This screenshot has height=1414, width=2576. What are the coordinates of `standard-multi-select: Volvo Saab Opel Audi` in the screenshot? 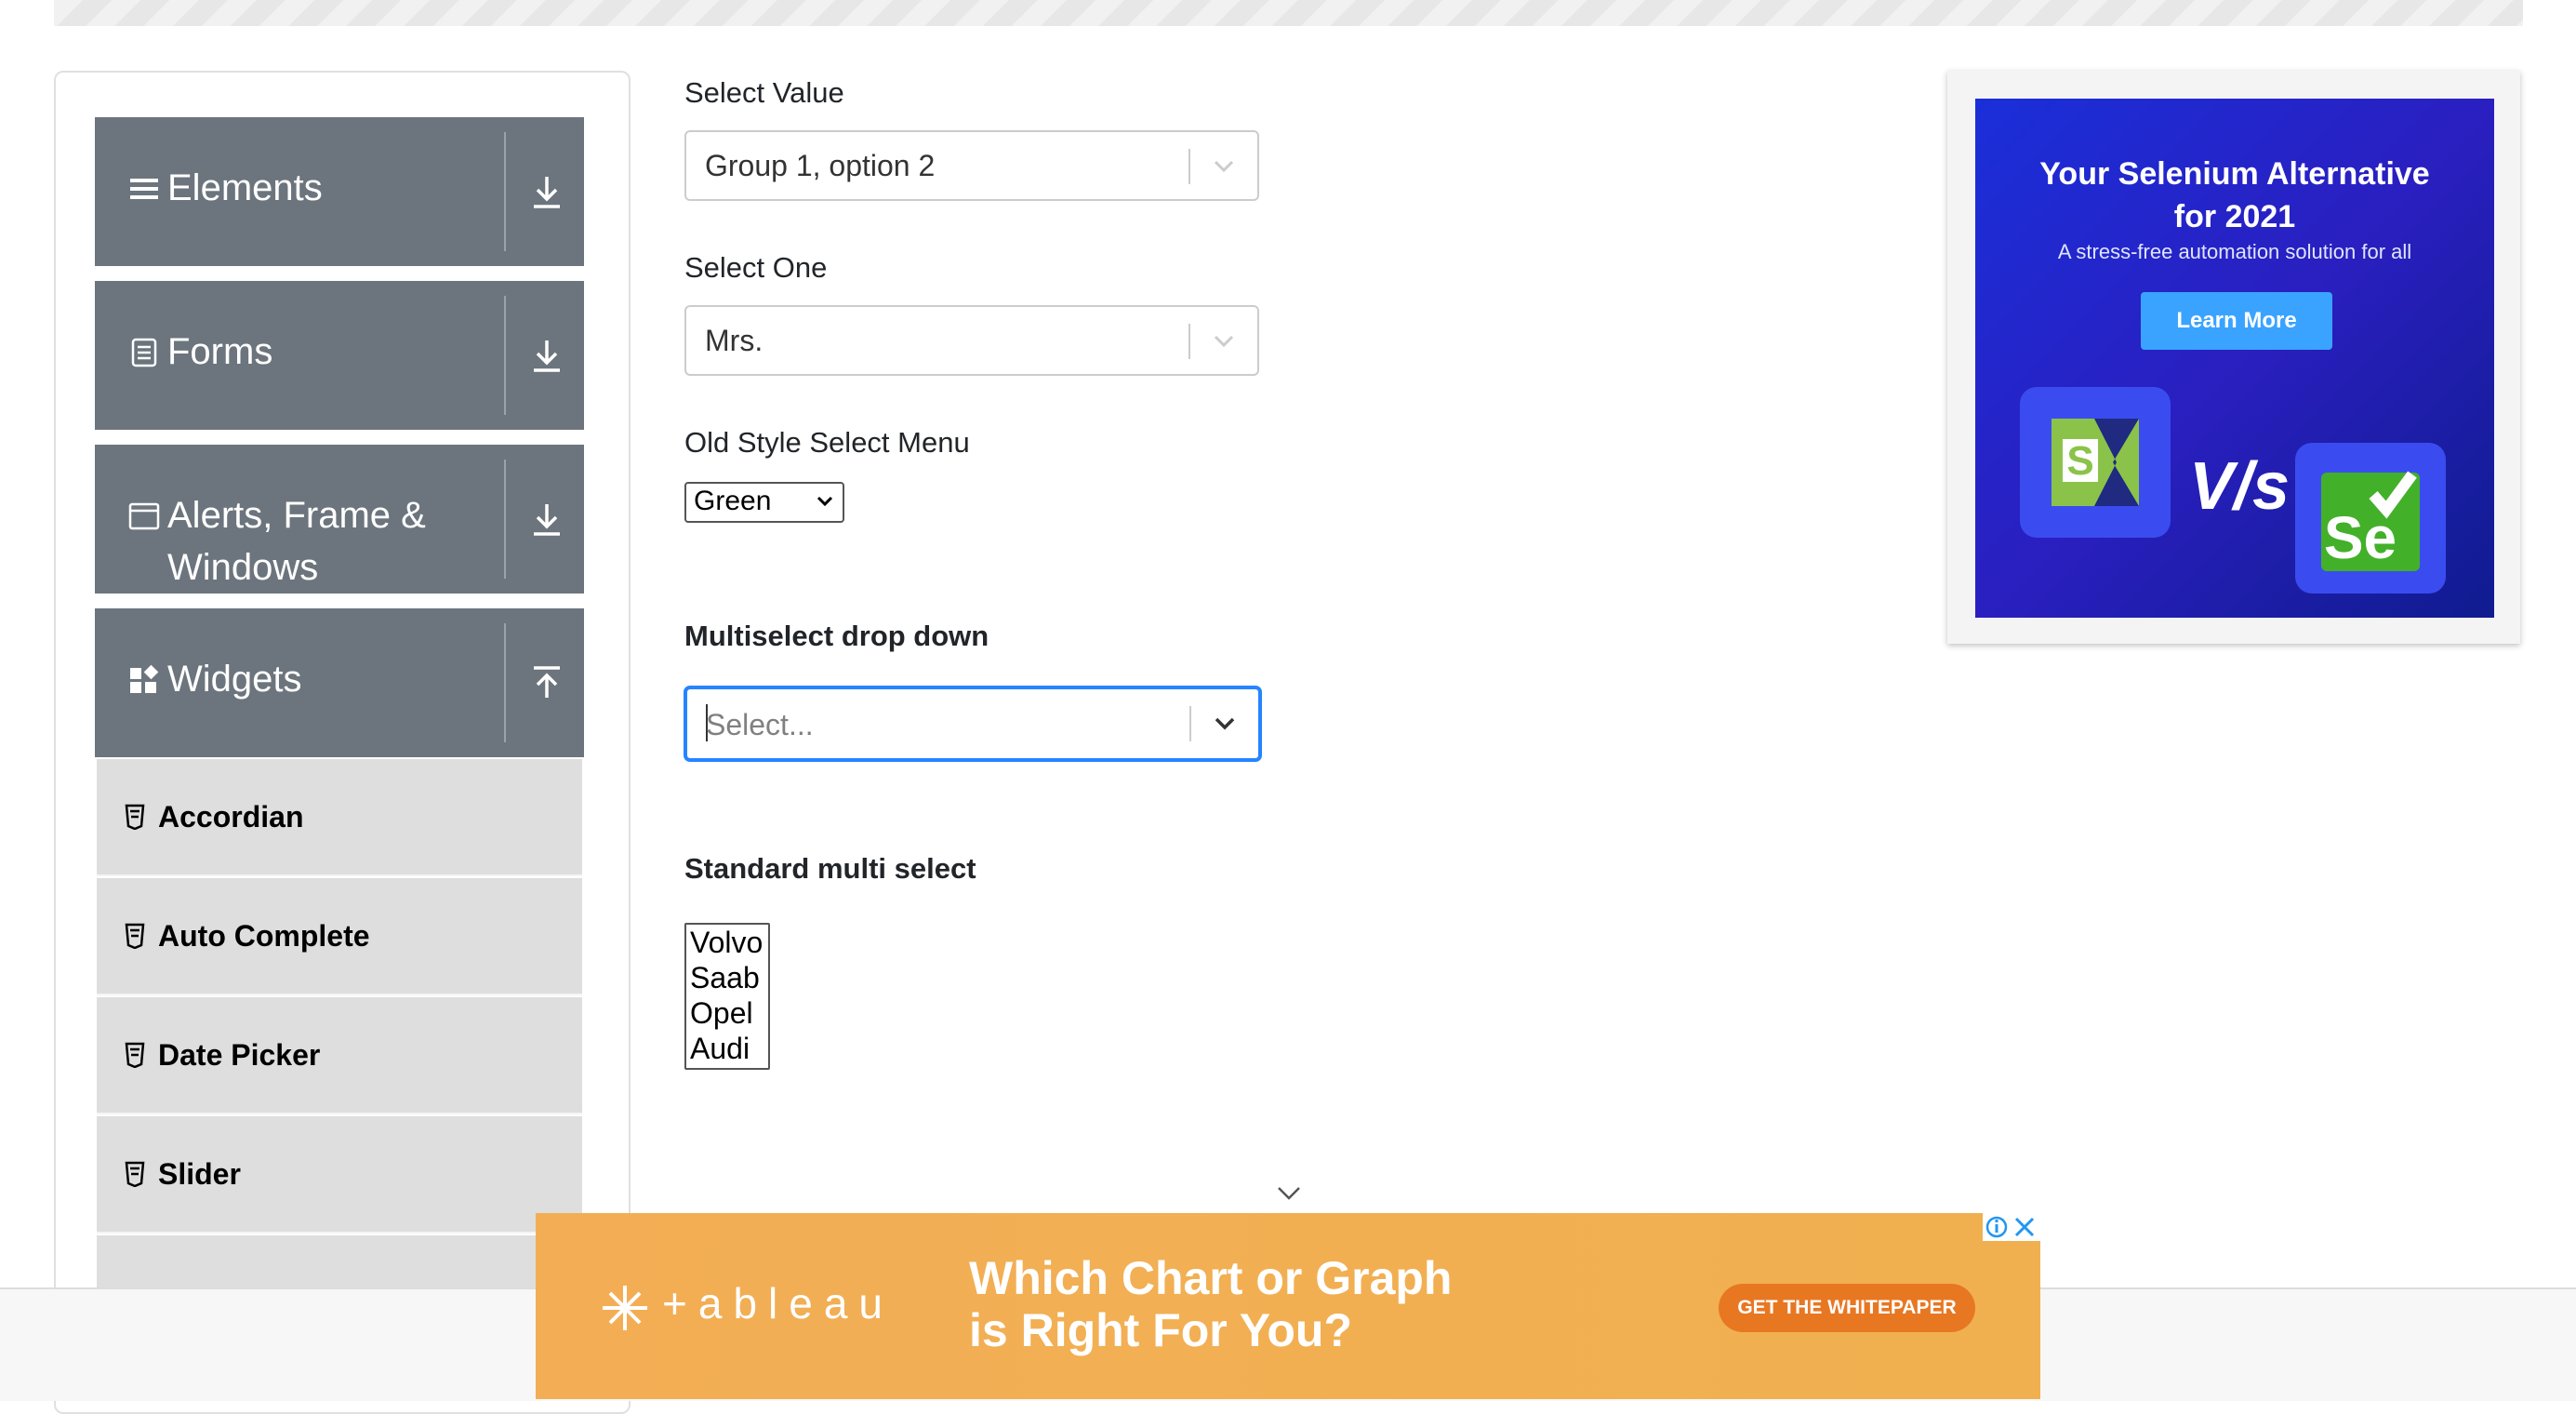 It's located at (727, 996).